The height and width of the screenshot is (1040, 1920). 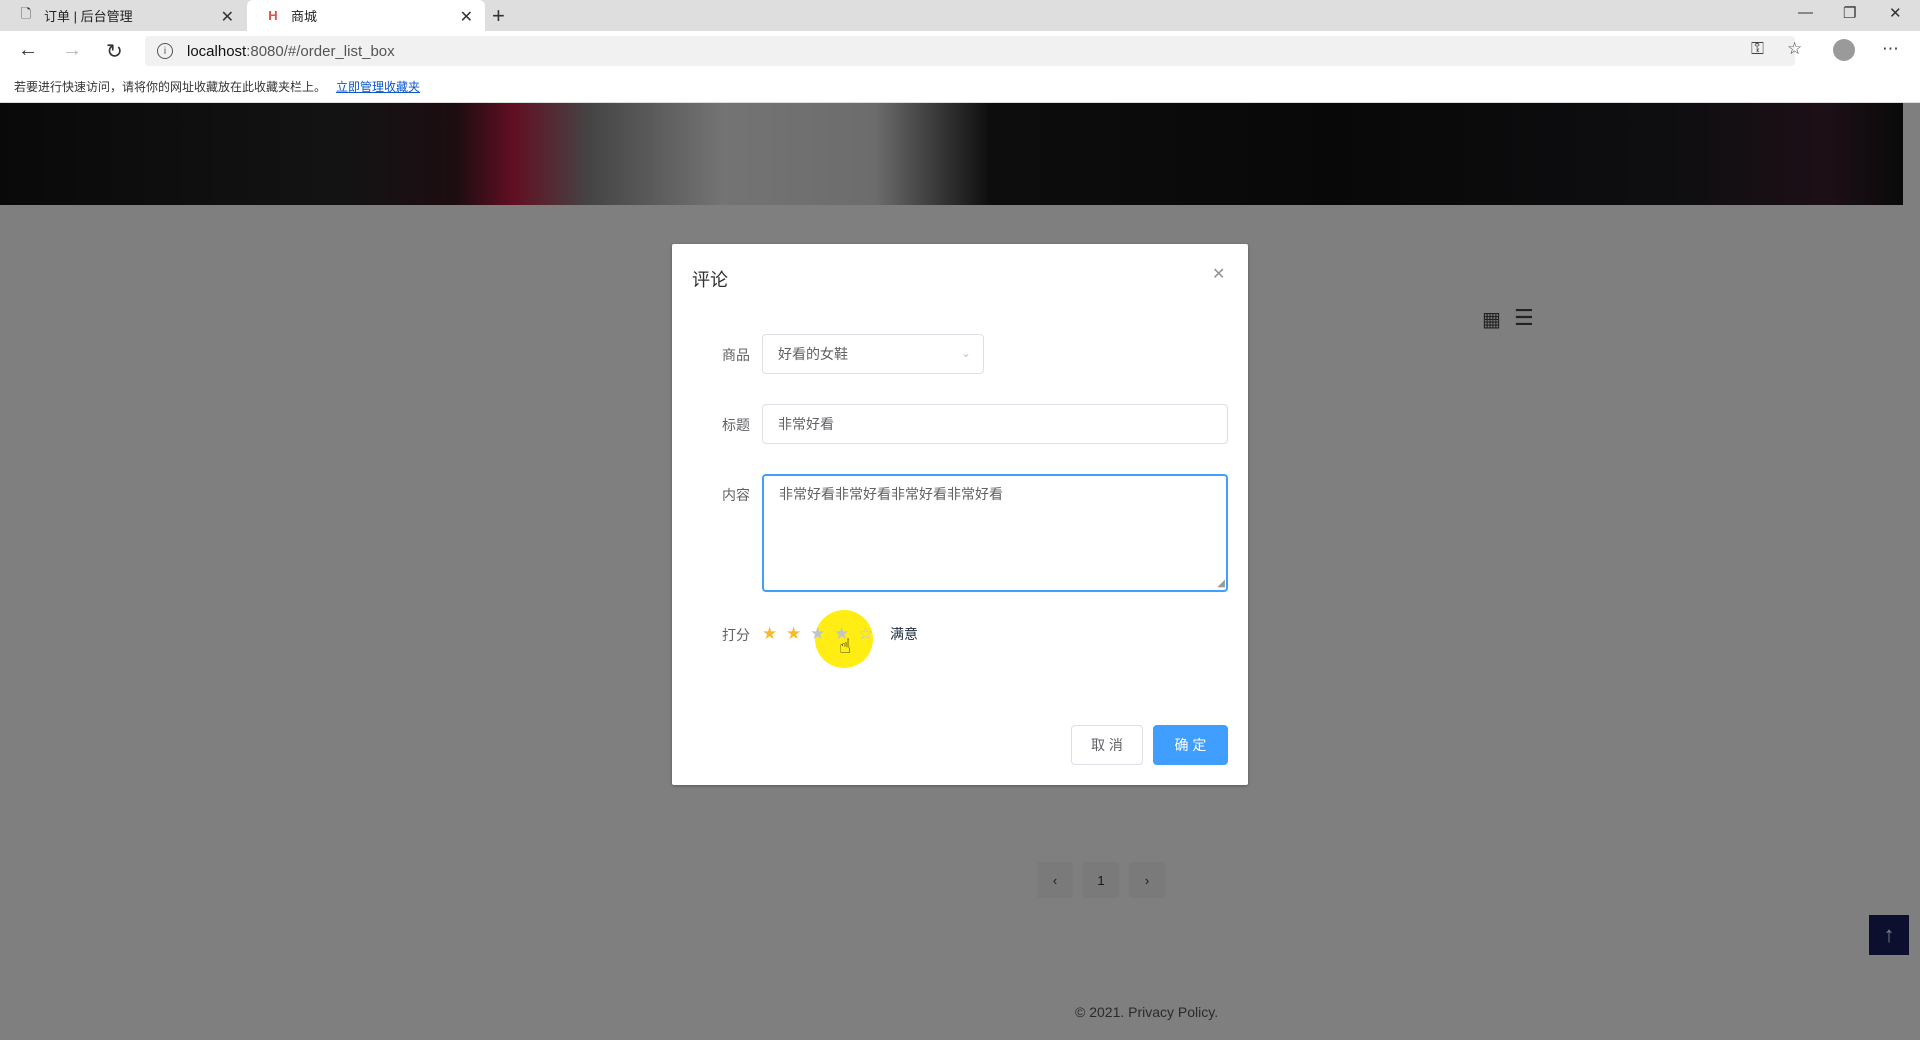 I want to click on url-host: localhost, so click(x=217, y=51).